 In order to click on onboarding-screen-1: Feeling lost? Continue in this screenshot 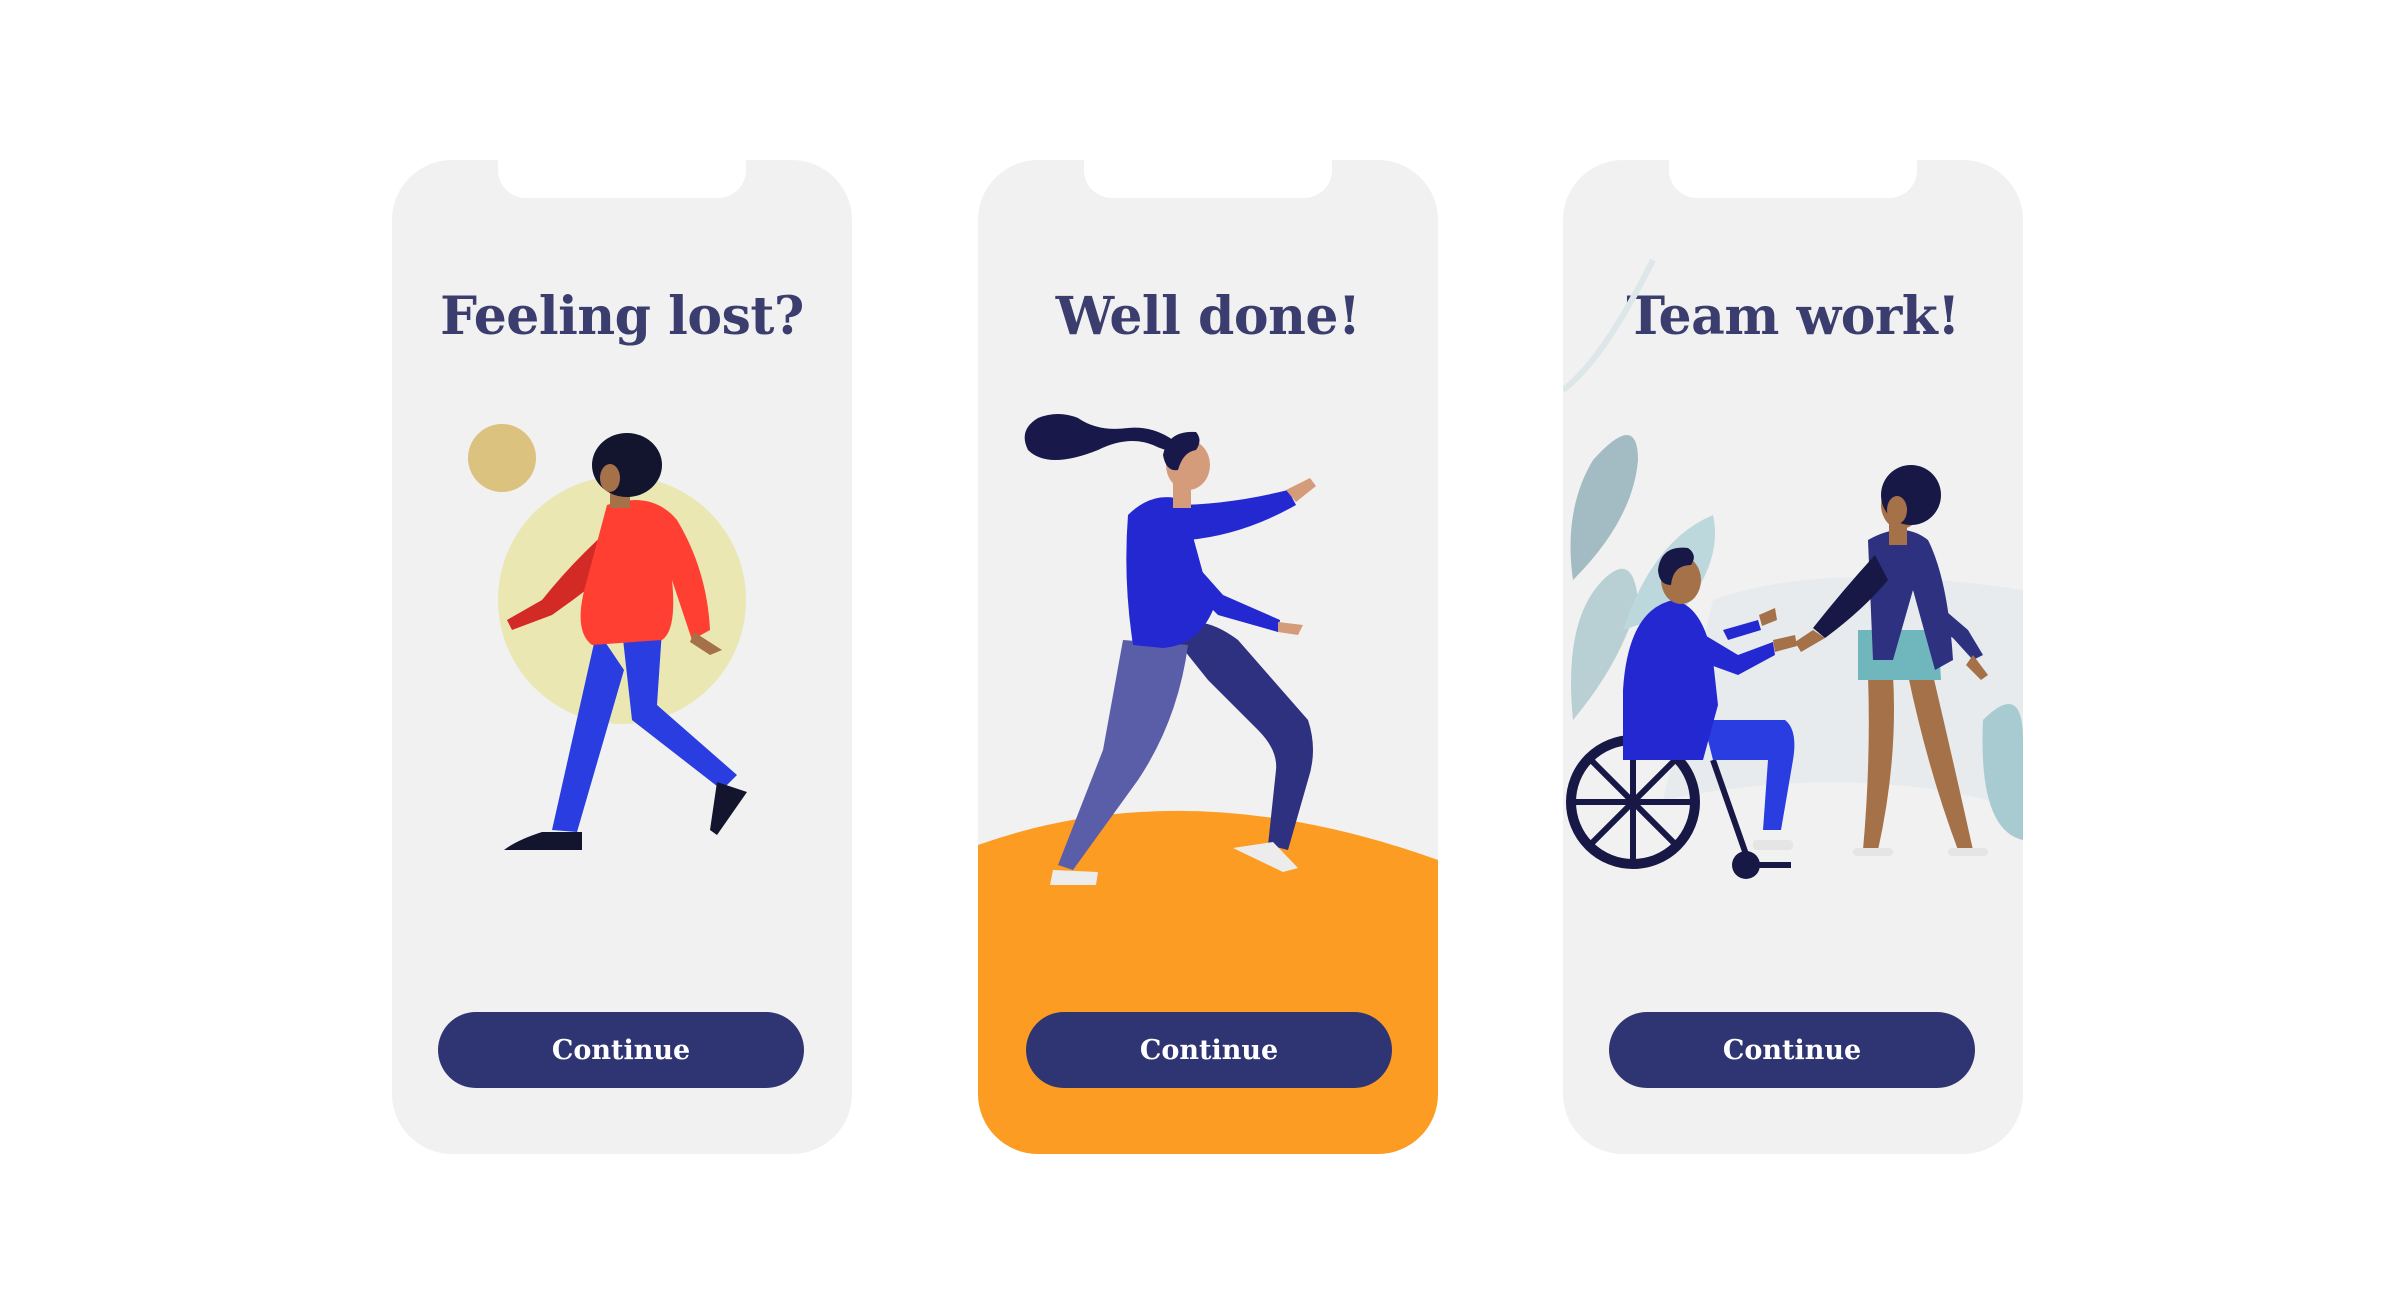, I will do `click(622, 657)`.